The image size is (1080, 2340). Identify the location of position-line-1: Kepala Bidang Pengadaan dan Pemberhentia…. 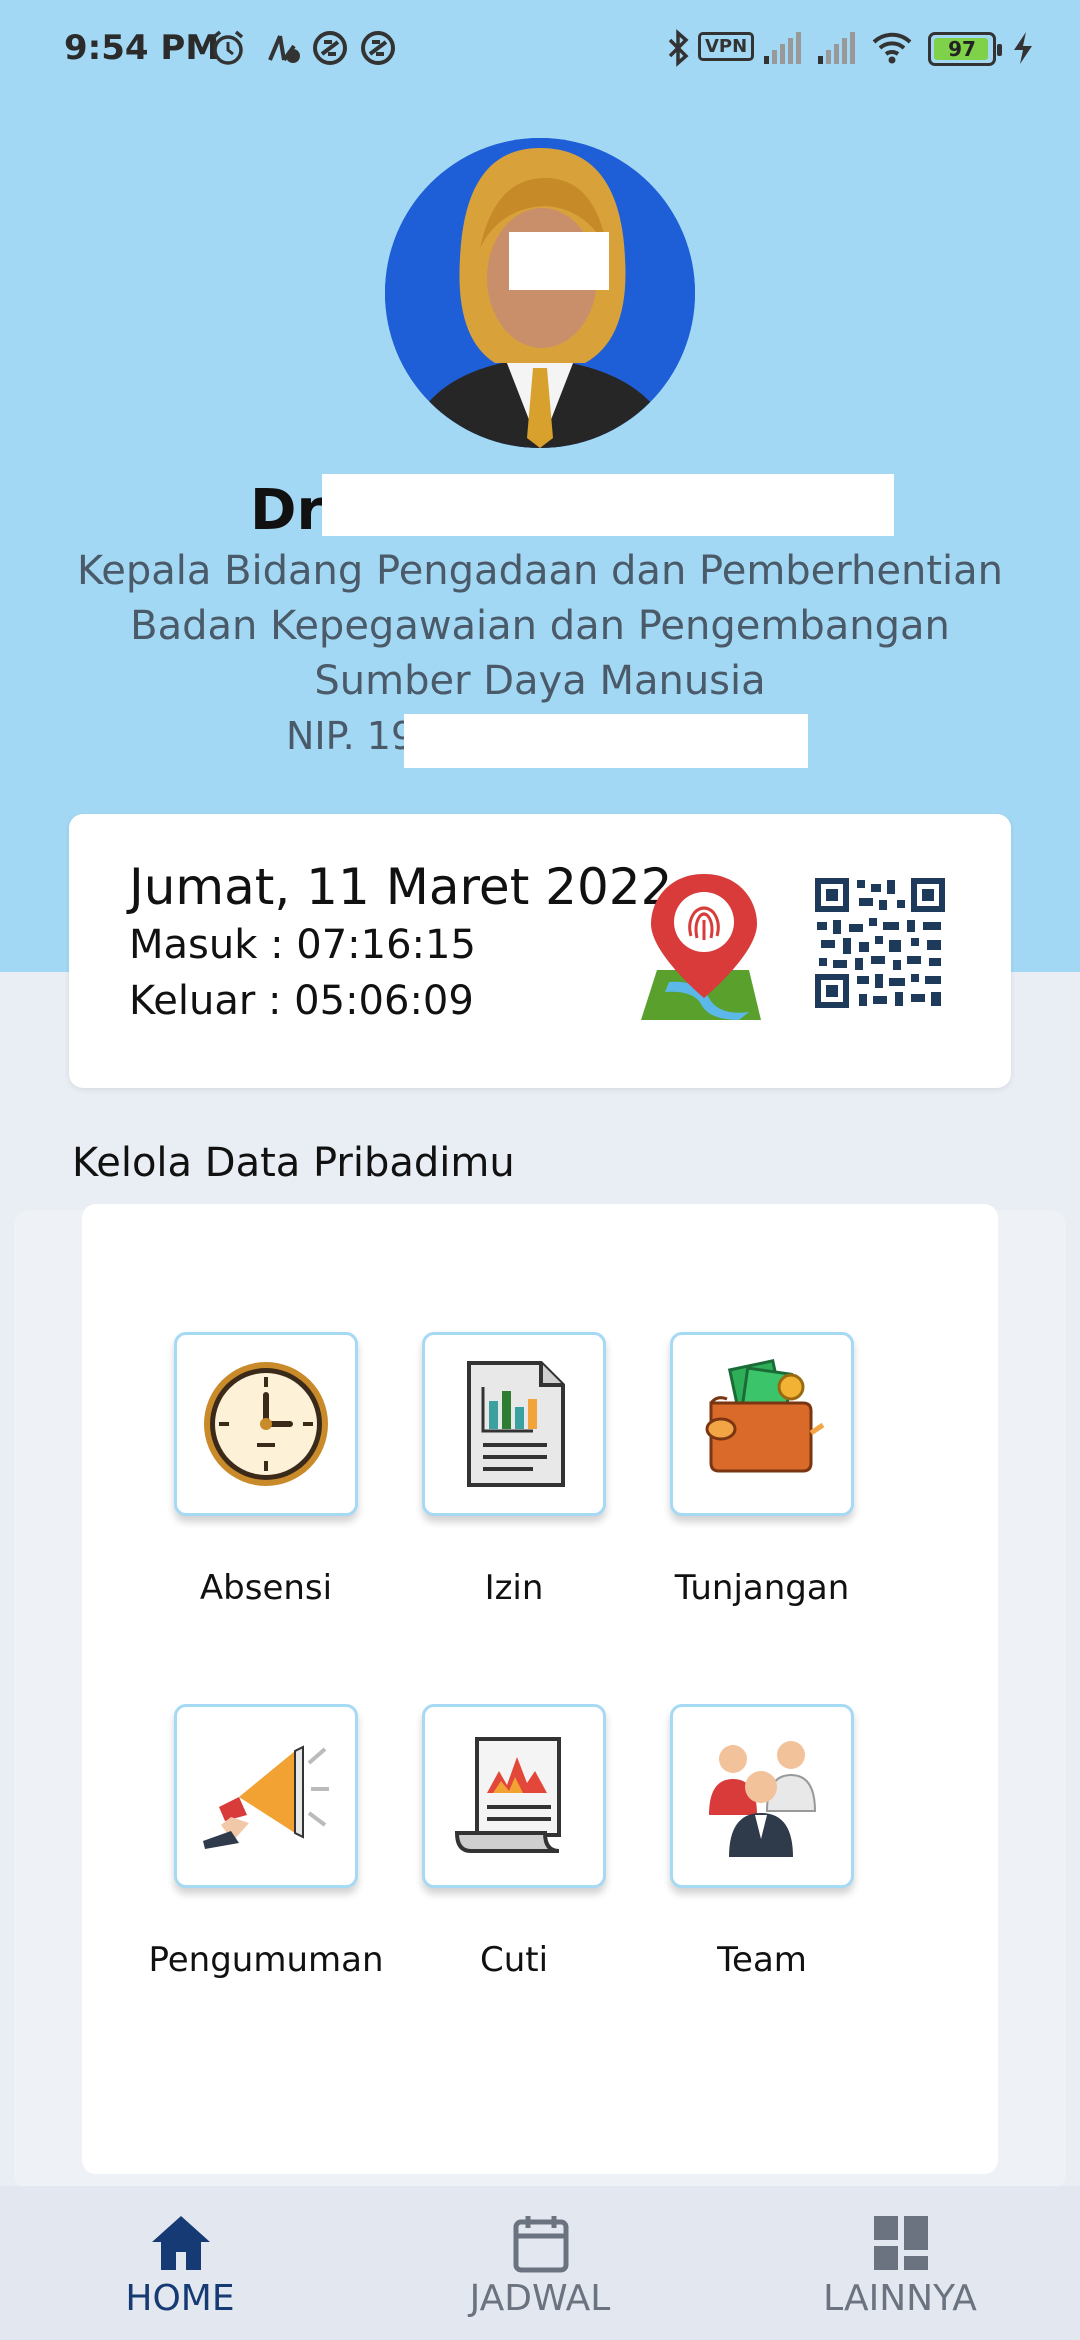
(540, 571).